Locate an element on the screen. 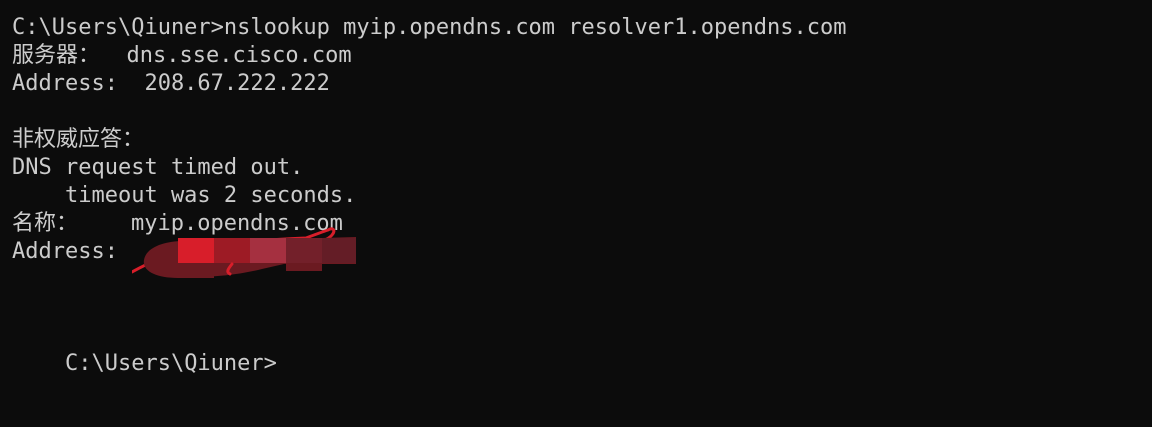 This screenshot has width=1152, height=427. red-redaction-mark is located at coordinates (244, 252).